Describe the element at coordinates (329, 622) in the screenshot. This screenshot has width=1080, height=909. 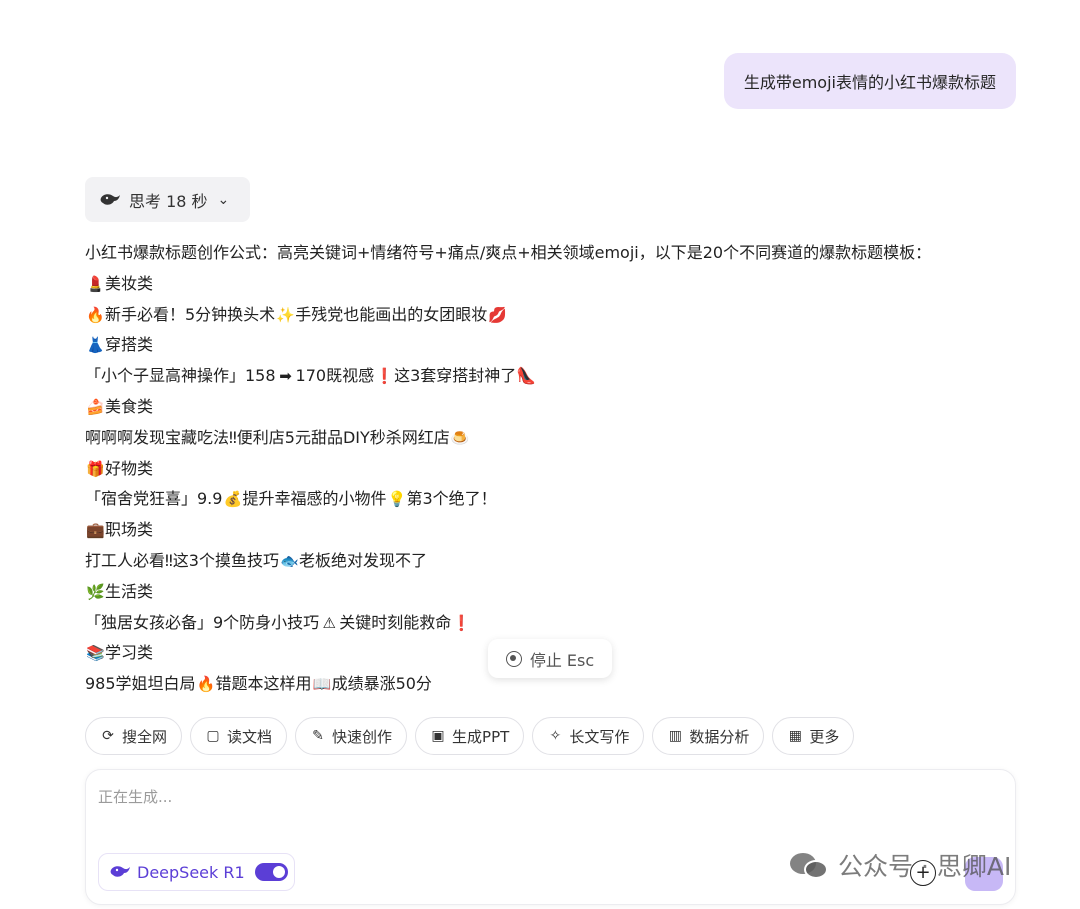
I see `warning-icon: ⚠` at that location.